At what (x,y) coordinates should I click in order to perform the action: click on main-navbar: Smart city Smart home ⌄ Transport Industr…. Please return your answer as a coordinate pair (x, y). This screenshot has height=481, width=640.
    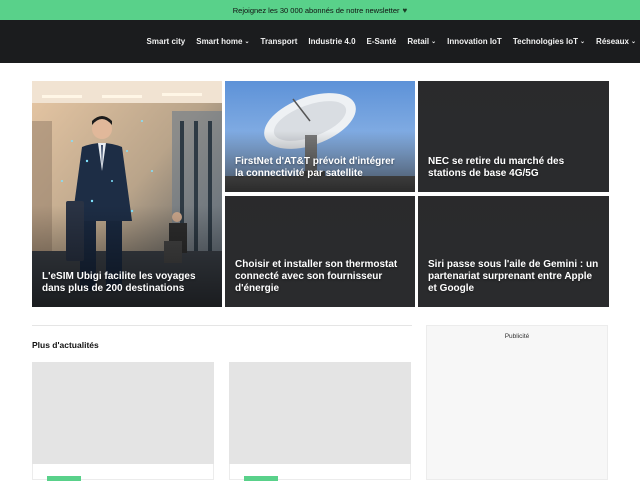
    Looking at the image, I should click on (320, 41).